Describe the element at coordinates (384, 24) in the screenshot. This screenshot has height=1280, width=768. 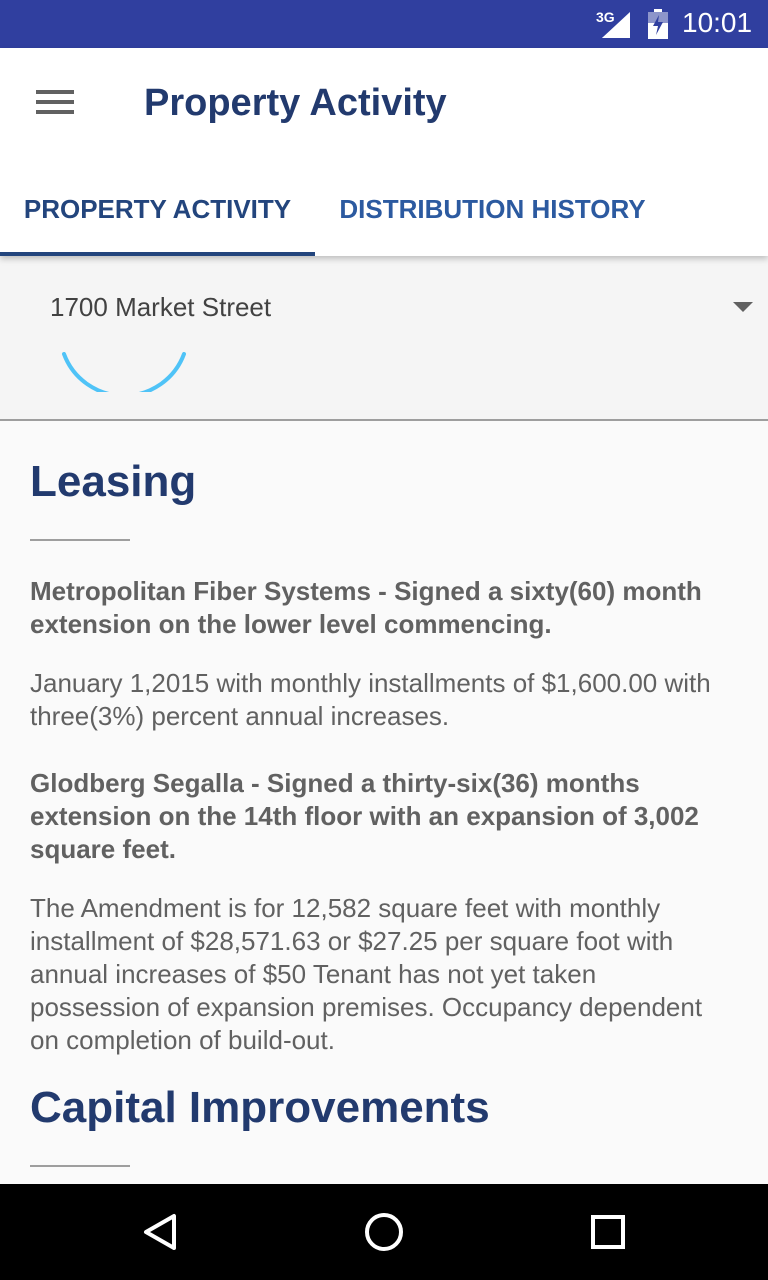
I see `status-bar: 3G 10:01` at that location.